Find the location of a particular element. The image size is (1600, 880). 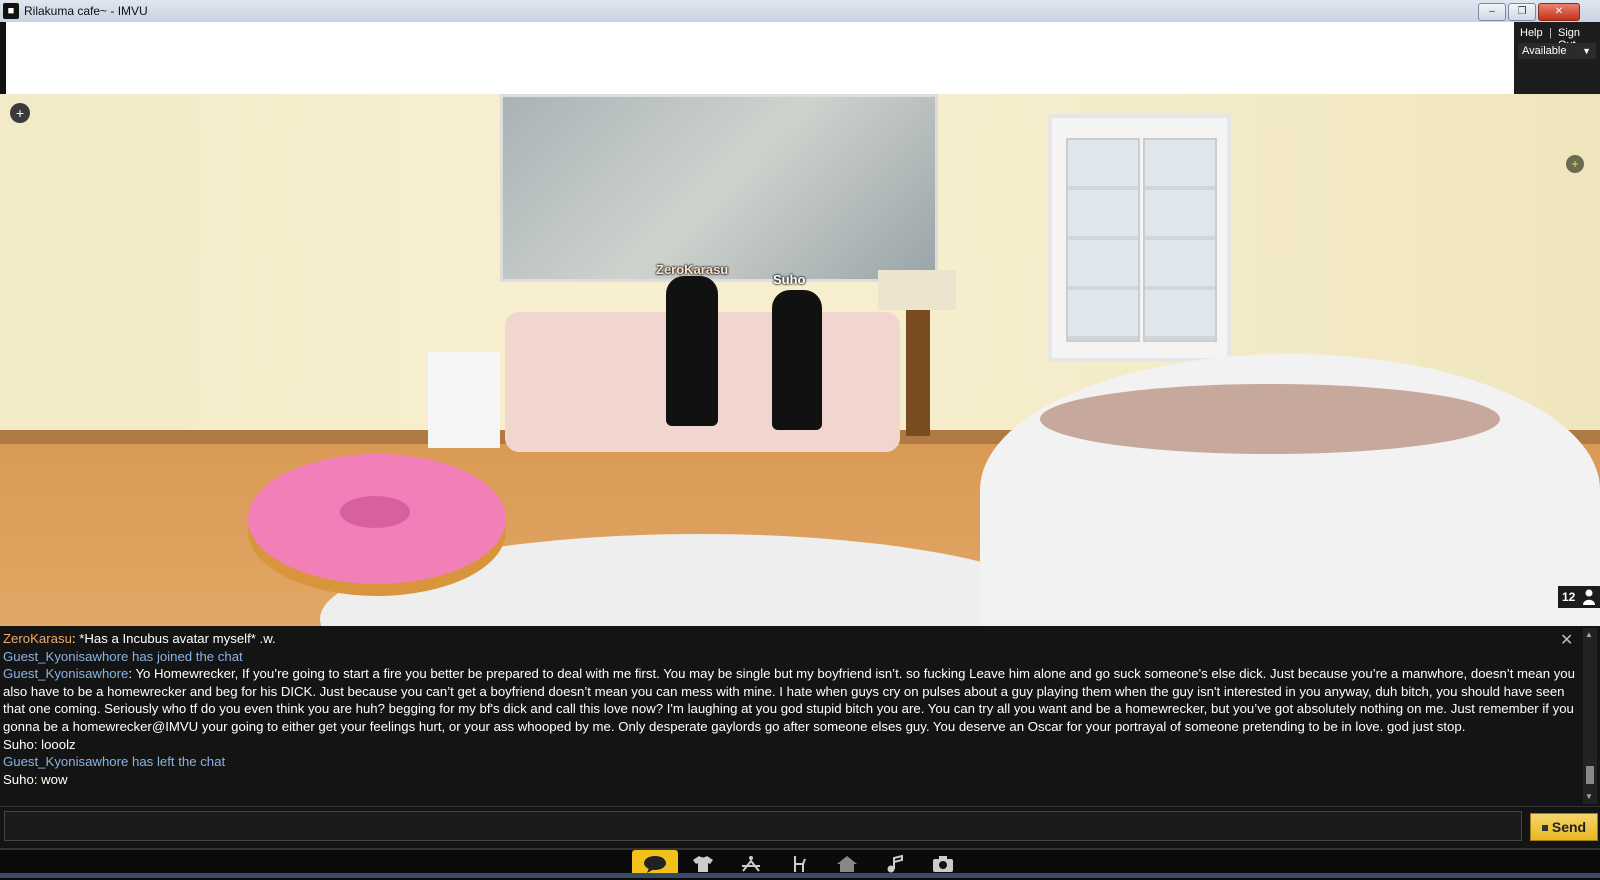

status-value: Available is located at coordinates (1544, 51).